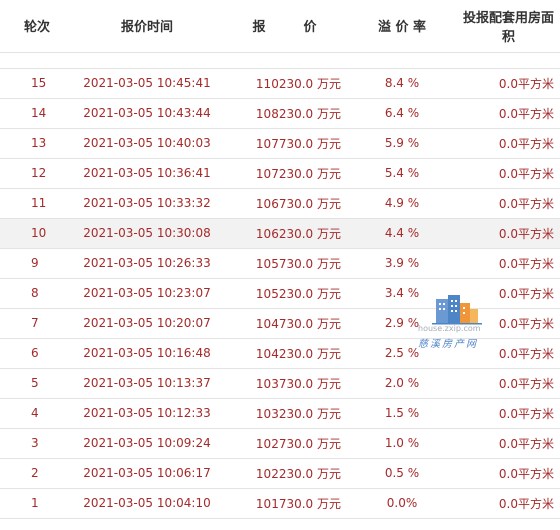 The image size is (560, 530). What do you see at coordinates (284, 233) in the screenshot?
I see `cell-price: 106230.0 万元` at bounding box center [284, 233].